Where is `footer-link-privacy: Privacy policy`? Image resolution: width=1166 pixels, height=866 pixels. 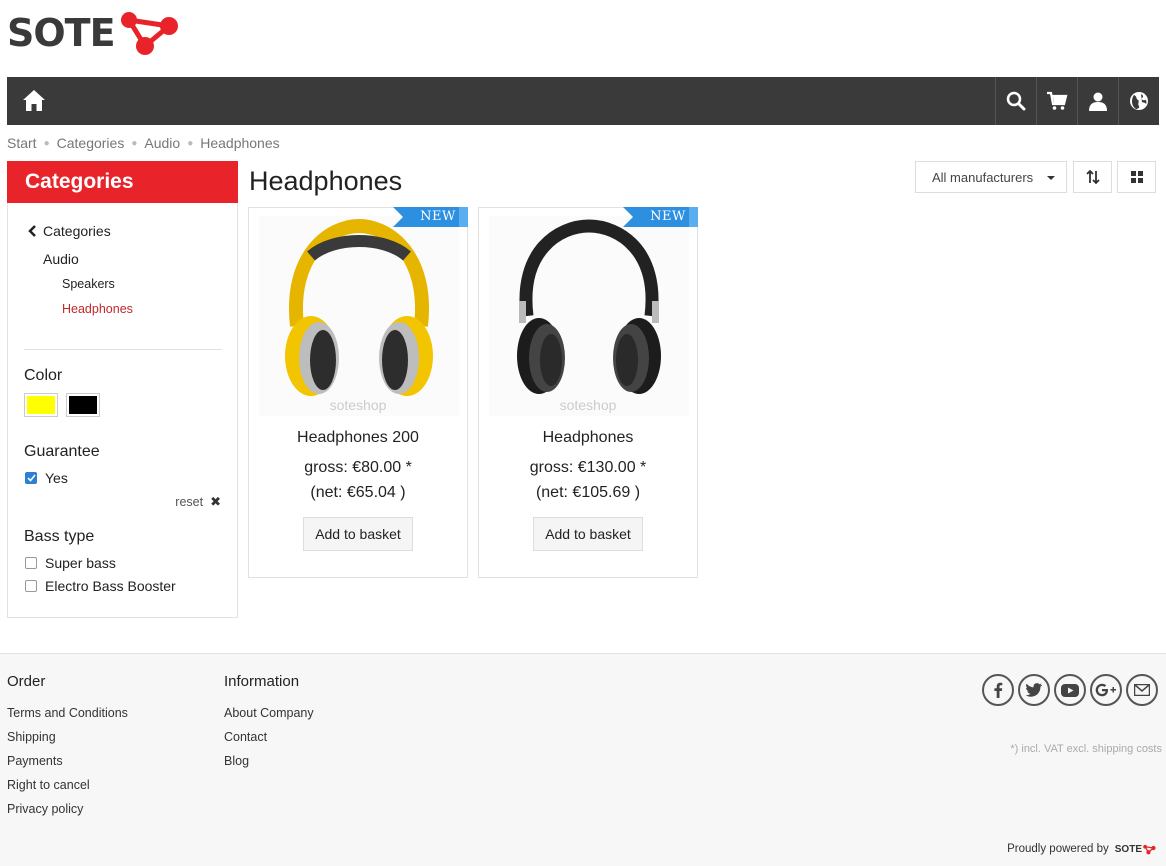
footer-link-privacy: Privacy policy is located at coordinates (45, 809).